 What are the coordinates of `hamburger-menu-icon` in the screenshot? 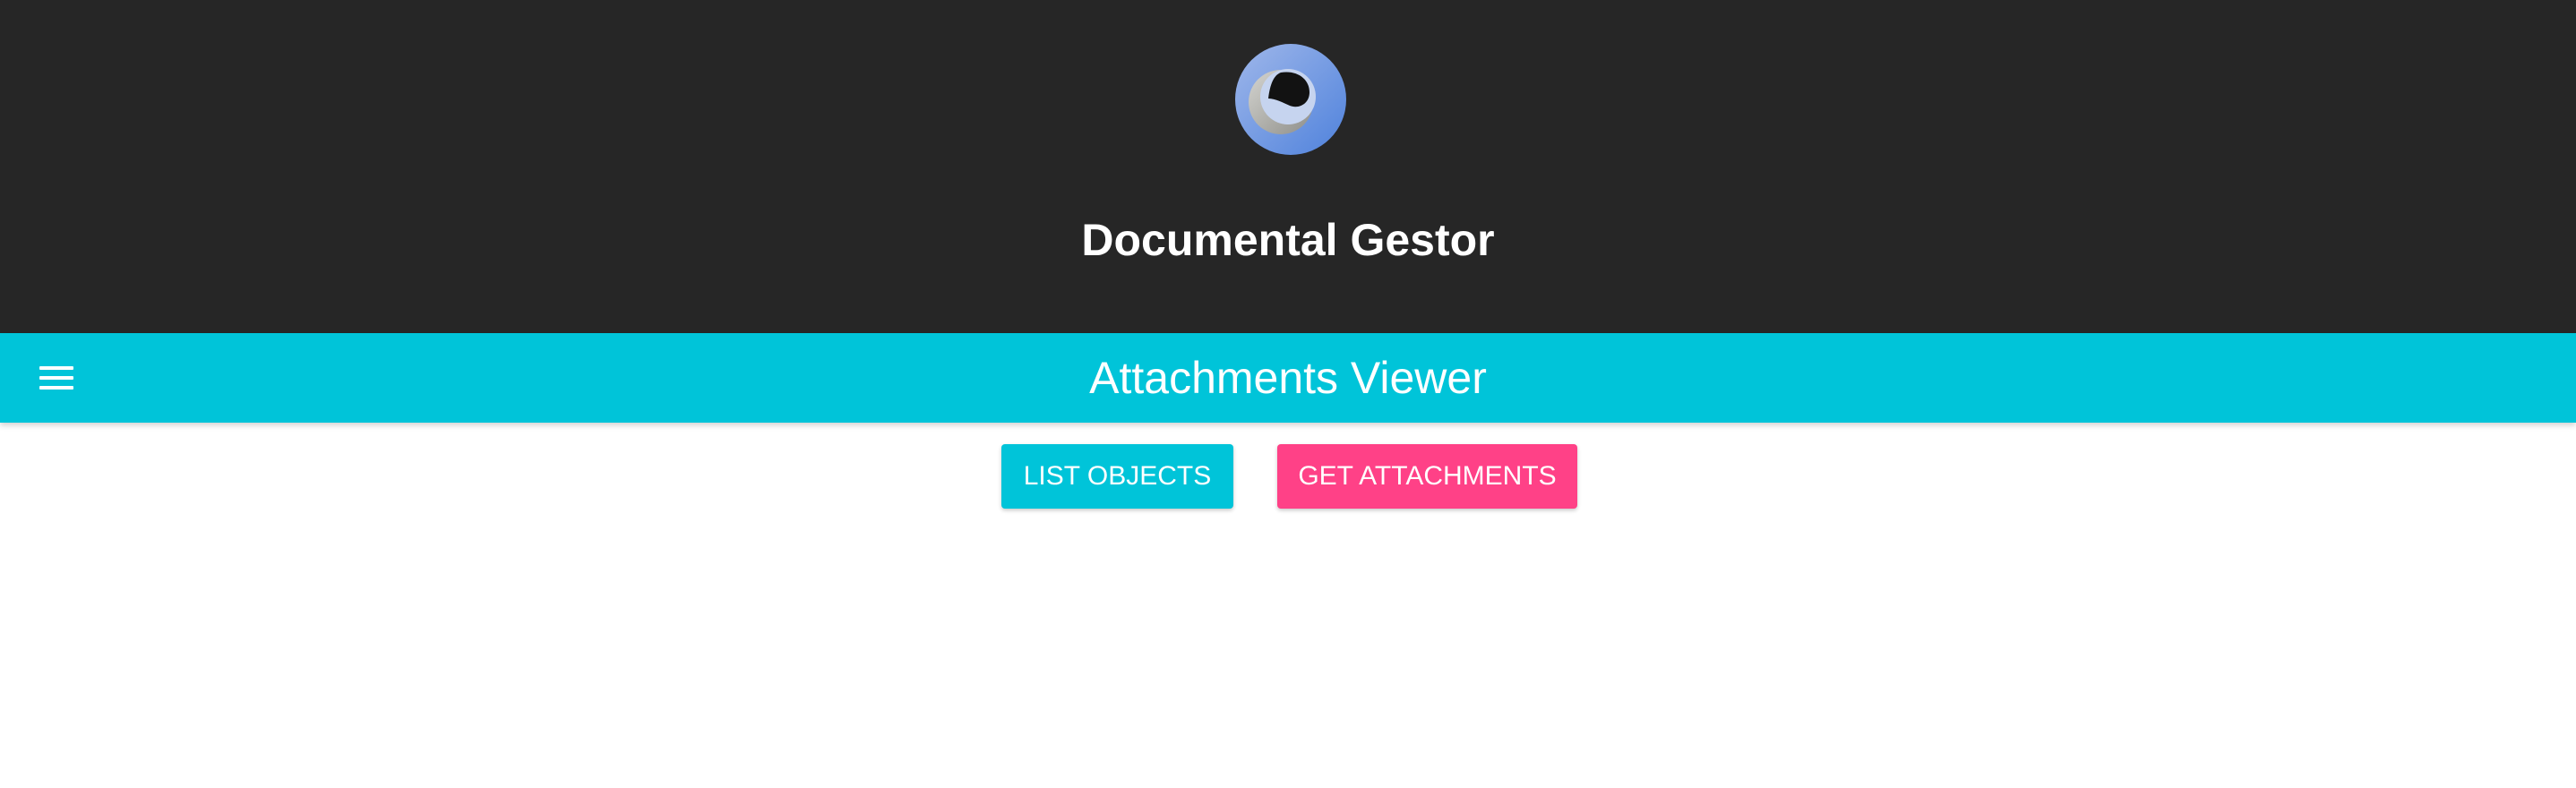 It's located at (55, 378).